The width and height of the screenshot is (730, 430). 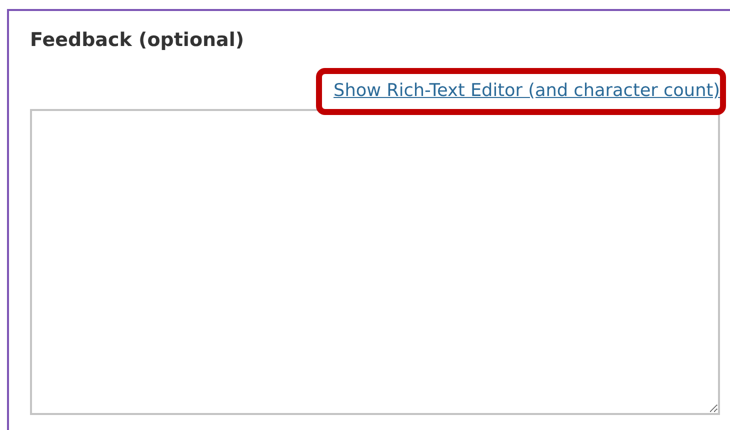 What do you see at coordinates (138, 40) in the screenshot?
I see `section-heading: Feedback (optional)` at bounding box center [138, 40].